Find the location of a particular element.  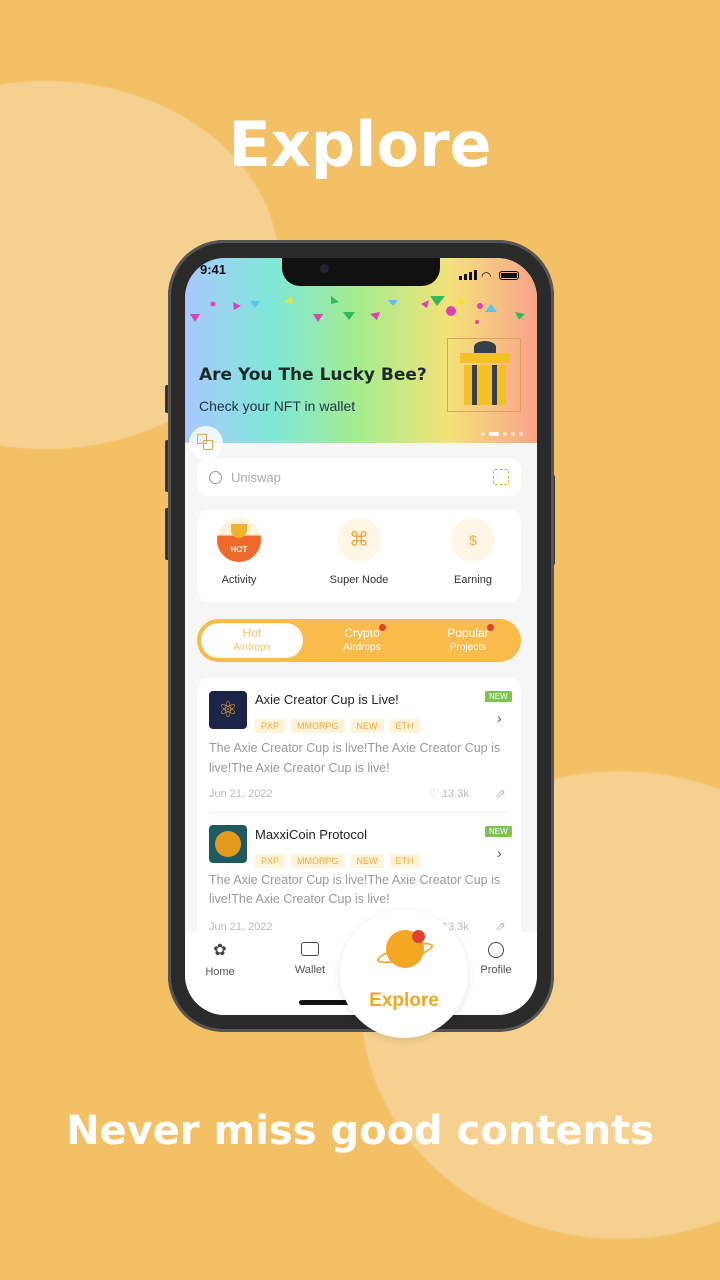

nav-label: Wallet is located at coordinates (310, 970).